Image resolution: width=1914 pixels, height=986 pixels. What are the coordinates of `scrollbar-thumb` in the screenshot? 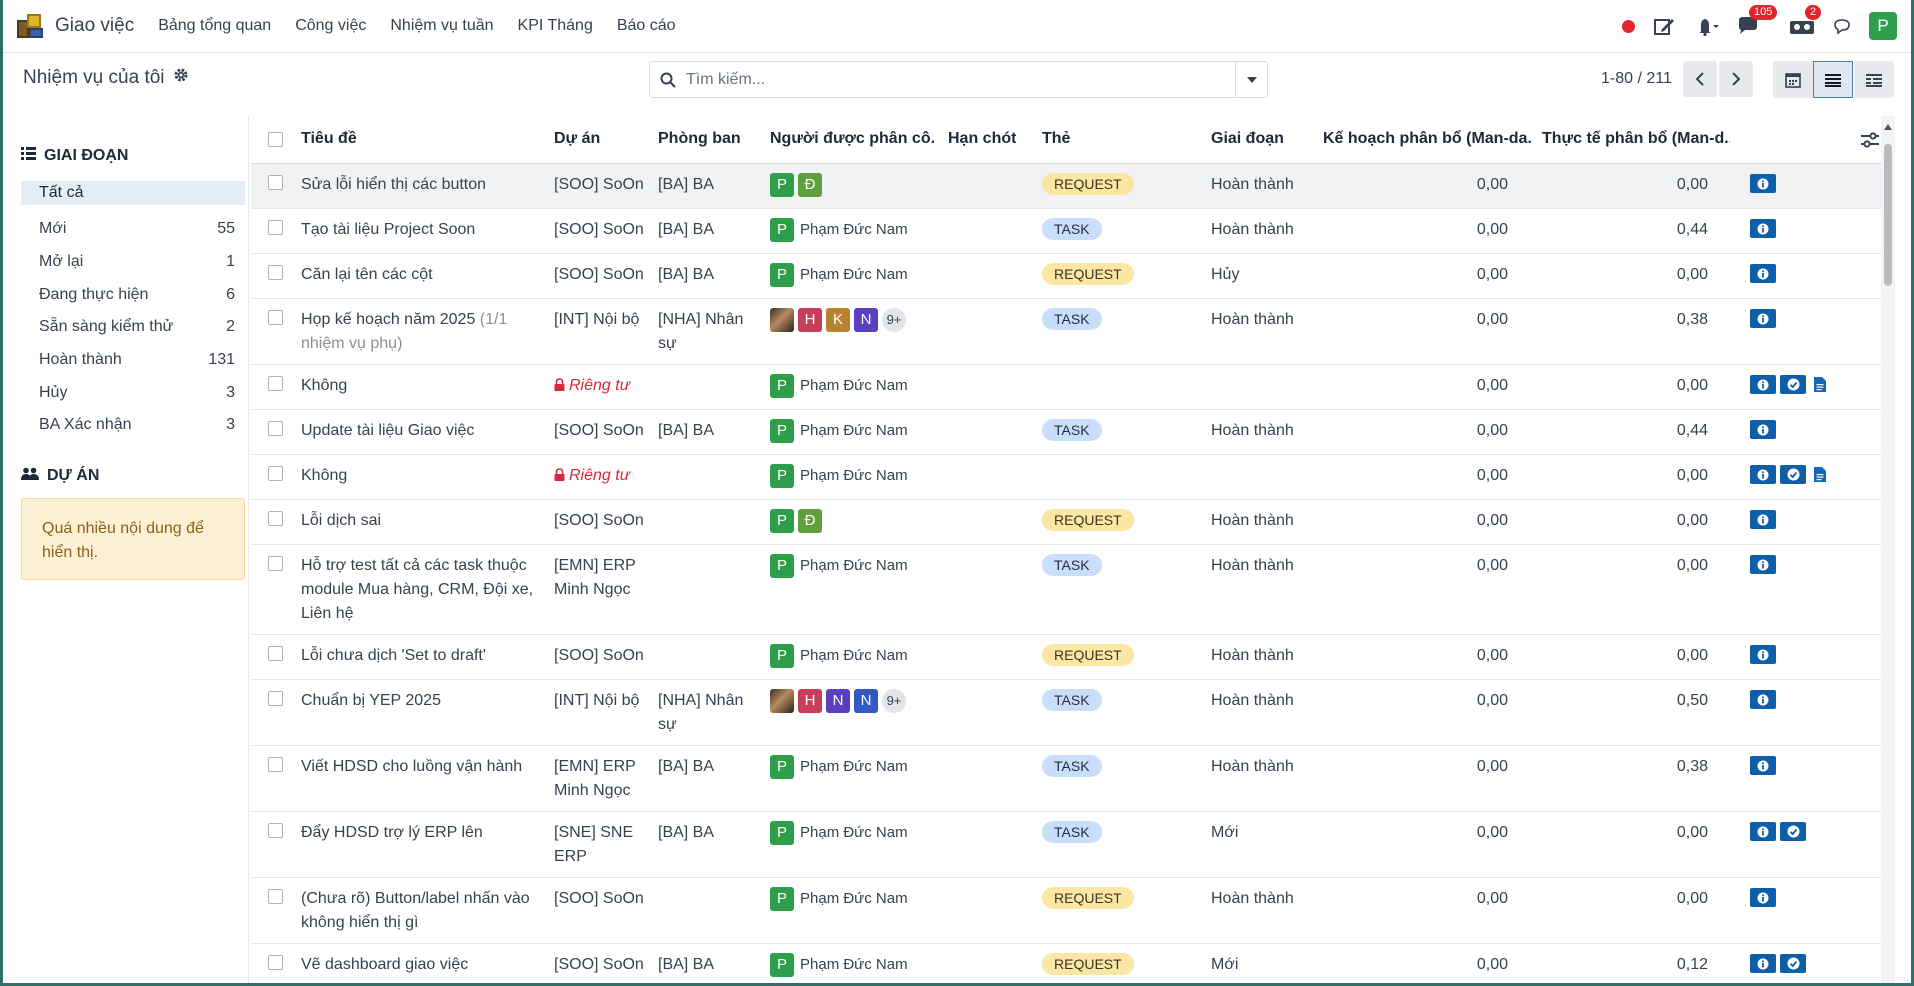 It's located at (1888, 215).